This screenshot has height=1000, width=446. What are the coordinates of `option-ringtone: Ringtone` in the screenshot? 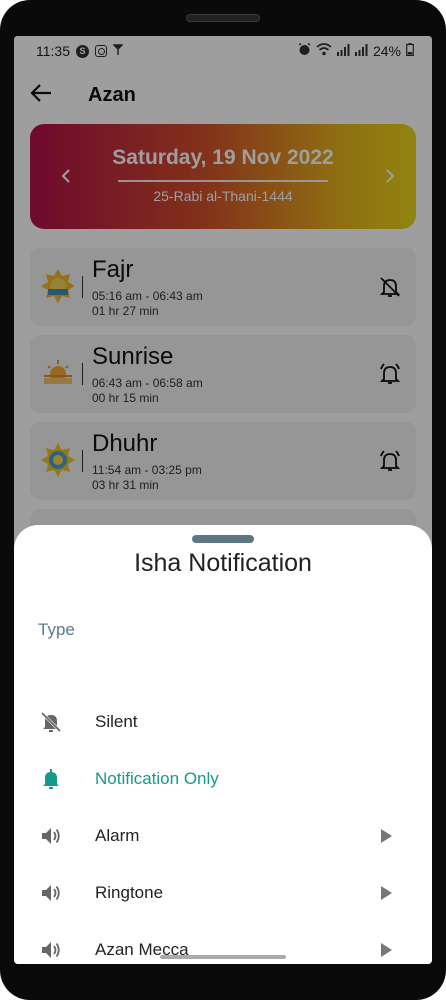 It's located at (223, 892).